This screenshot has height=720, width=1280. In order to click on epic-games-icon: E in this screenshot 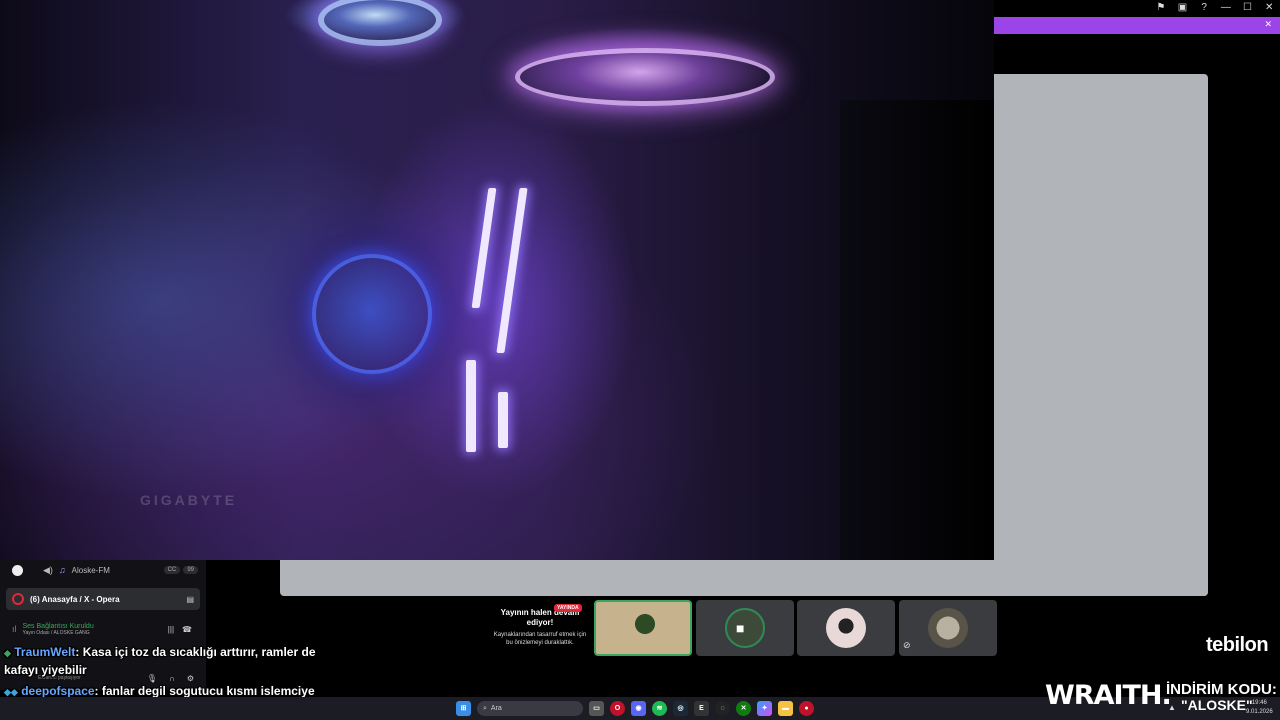, I will do `click(701, 708)`.